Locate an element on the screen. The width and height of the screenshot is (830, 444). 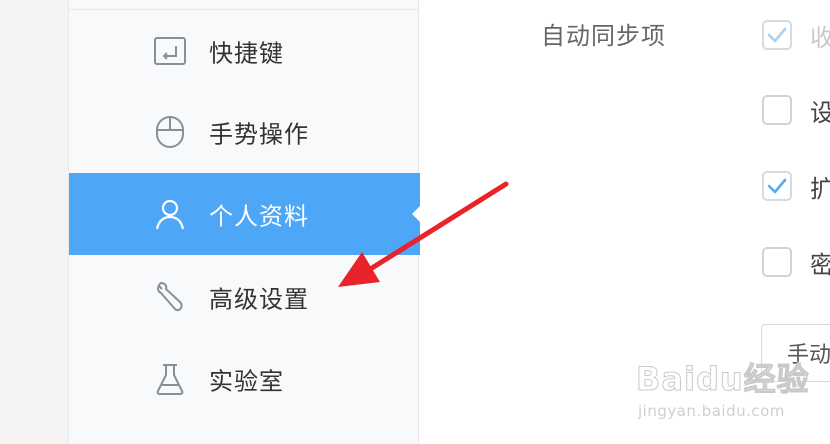
window-background is located at coordinates (34, 222).